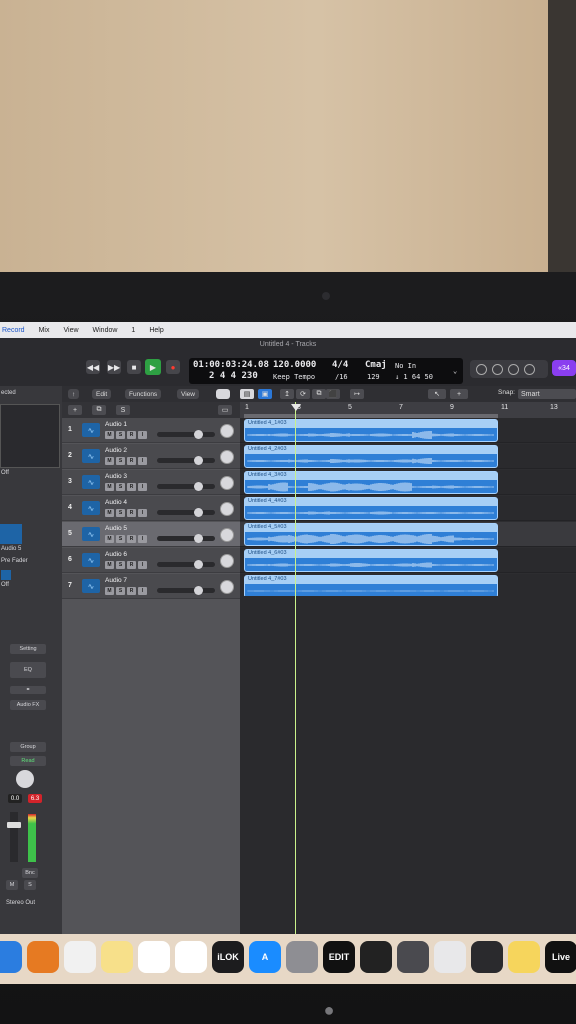  Describe the element at coordinates (302, 957) in the screenshot. I see `system-settings-icon` at that location.